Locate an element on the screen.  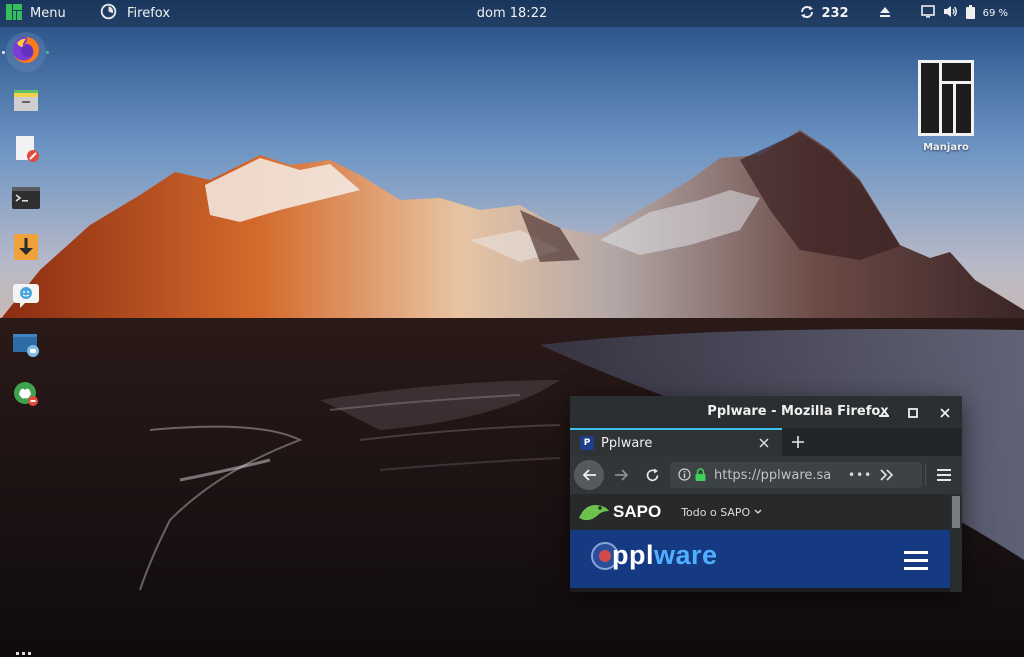
info-icon is located at coordinates (684, 475).